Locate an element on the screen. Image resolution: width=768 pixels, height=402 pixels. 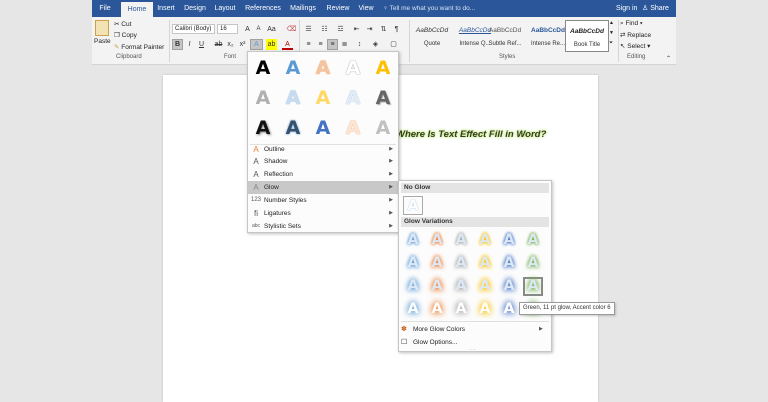
menu-item-reflection: A Reflection ▶ is located at coordinates (323, 174).